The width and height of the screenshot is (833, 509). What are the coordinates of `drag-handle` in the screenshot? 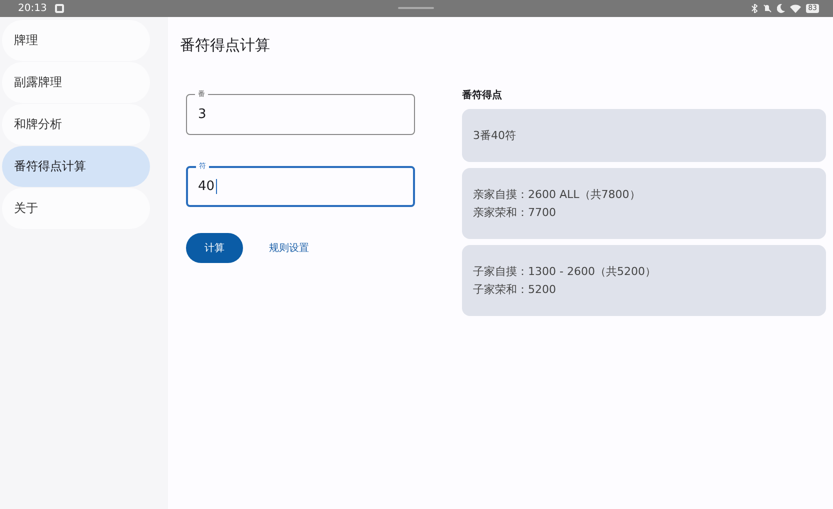 It's located at (416, 8).